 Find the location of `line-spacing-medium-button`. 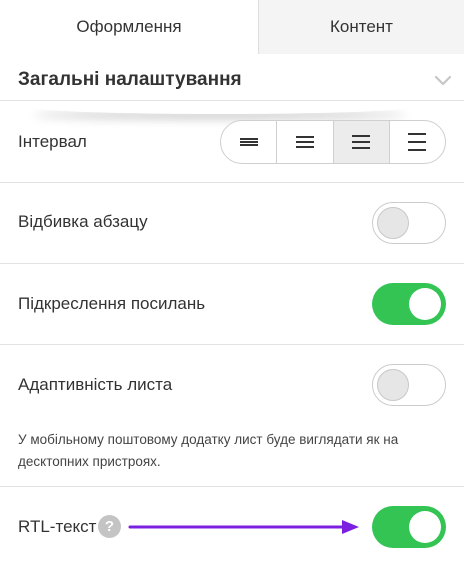

line-spacing-medium-button is located at coordinates (360, 142).